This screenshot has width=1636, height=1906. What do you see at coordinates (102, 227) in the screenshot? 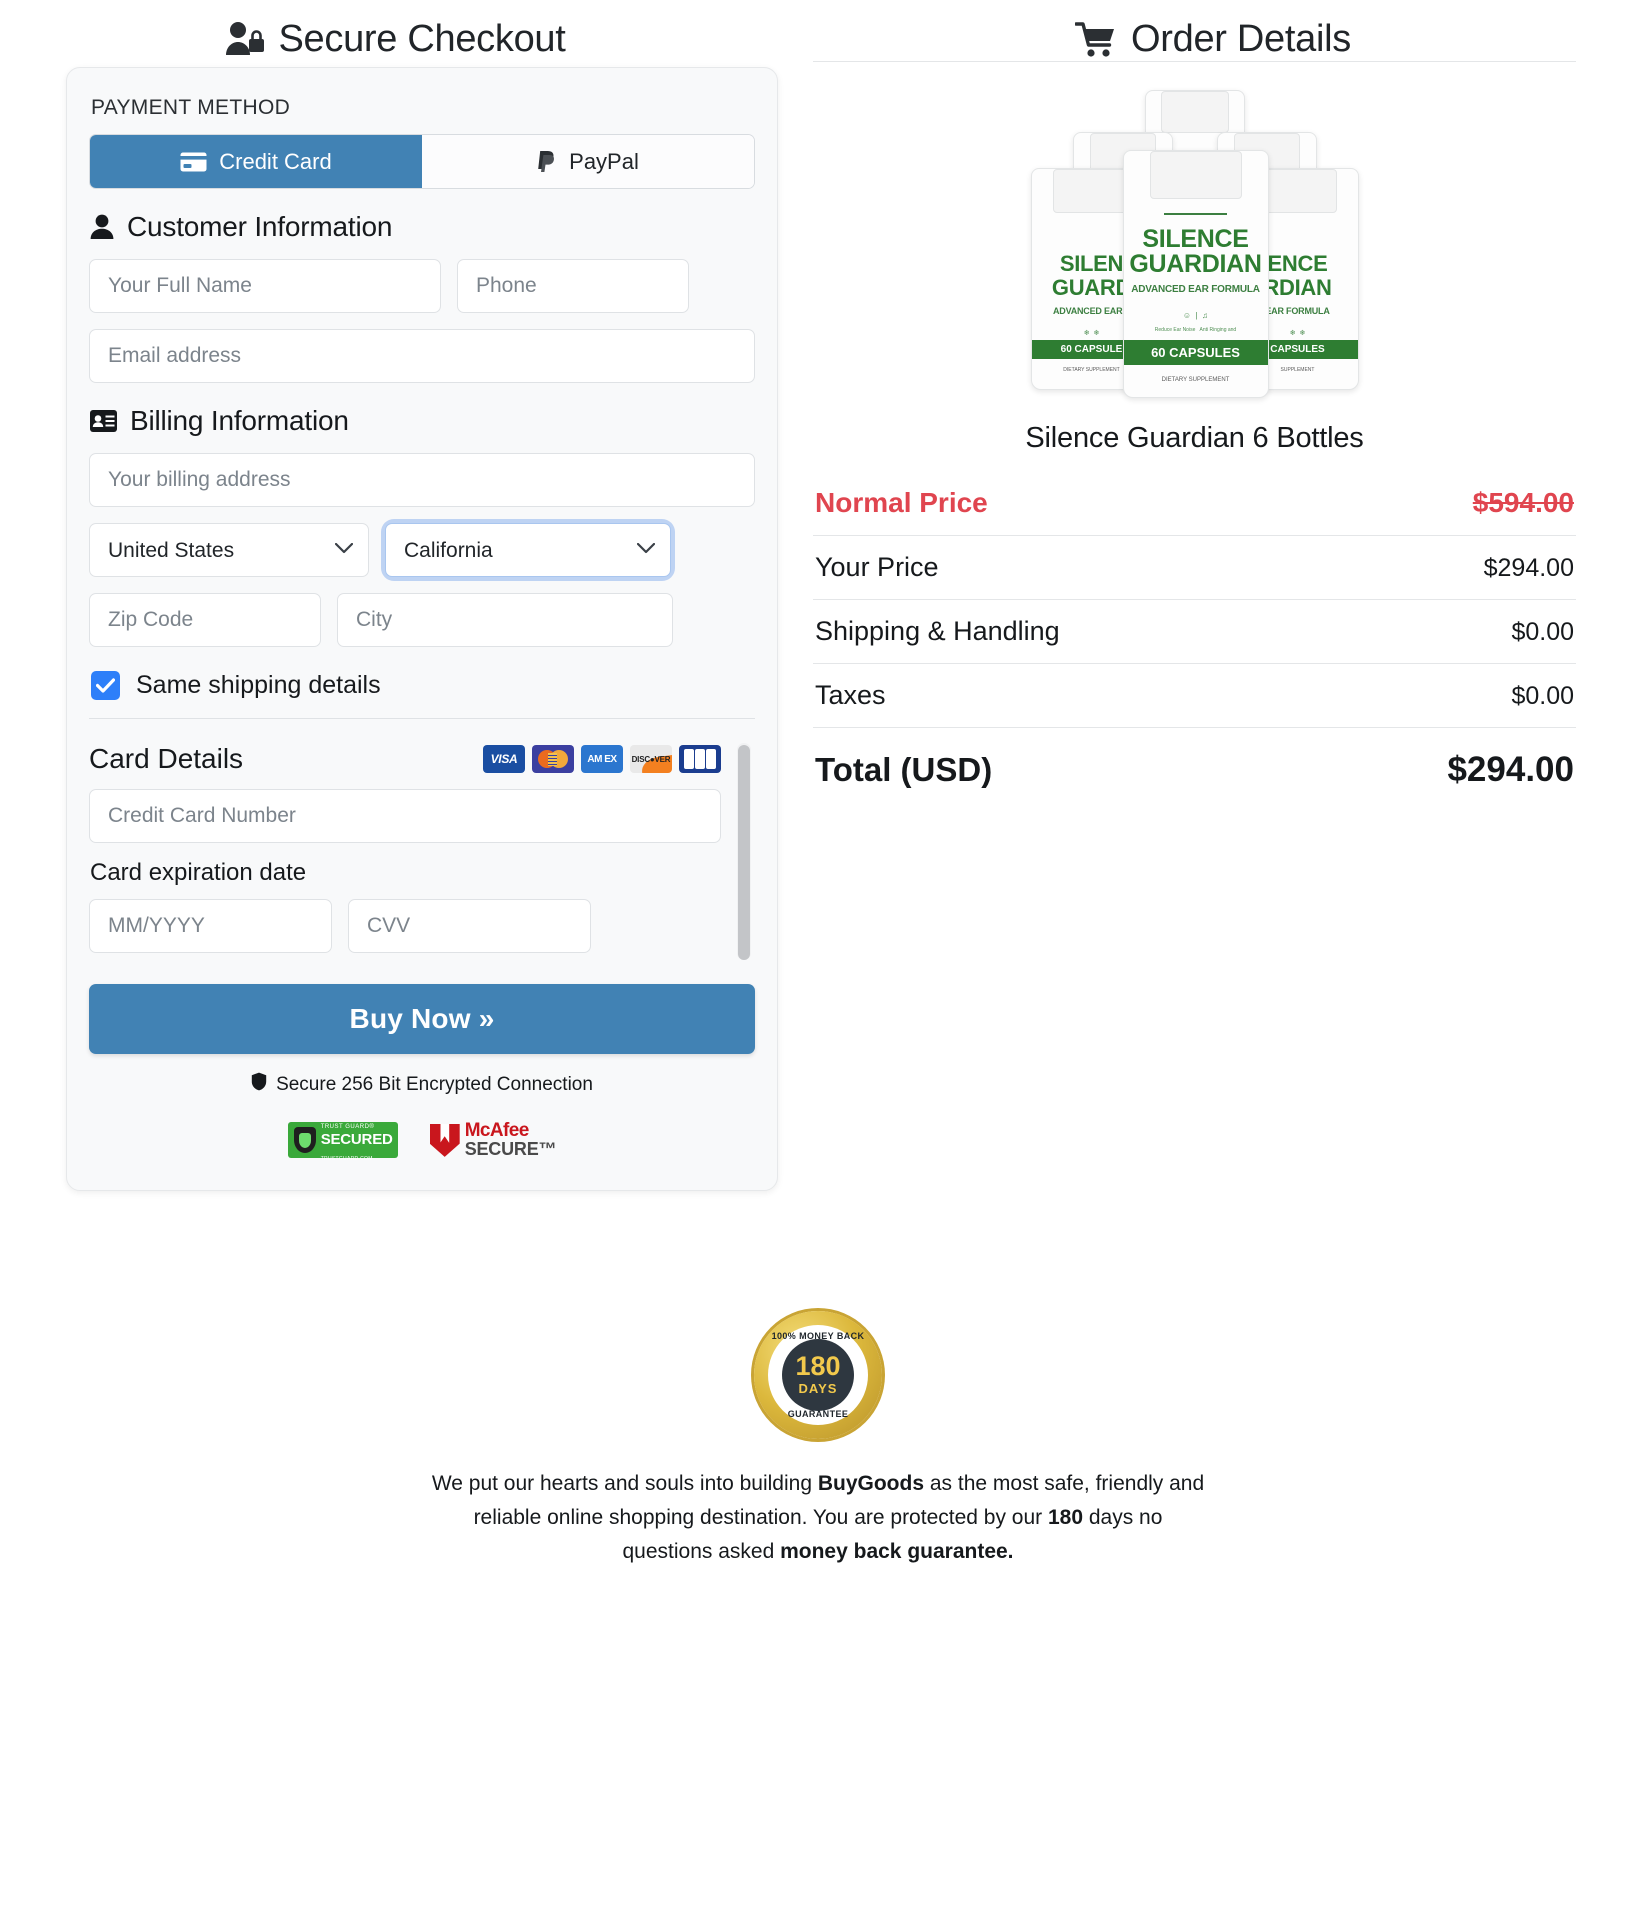
I see `person-icon` at bounding box center [102, 227].